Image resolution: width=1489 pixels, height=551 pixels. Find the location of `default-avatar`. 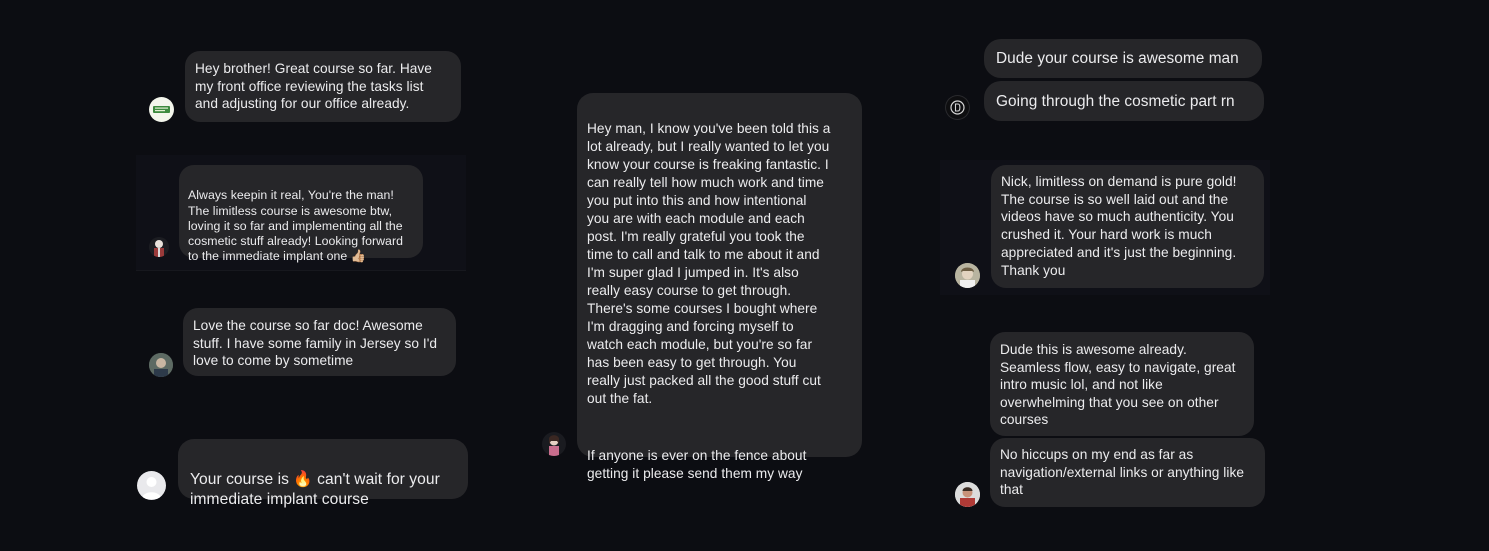

default-avatar is located at coordinates (151, 485).